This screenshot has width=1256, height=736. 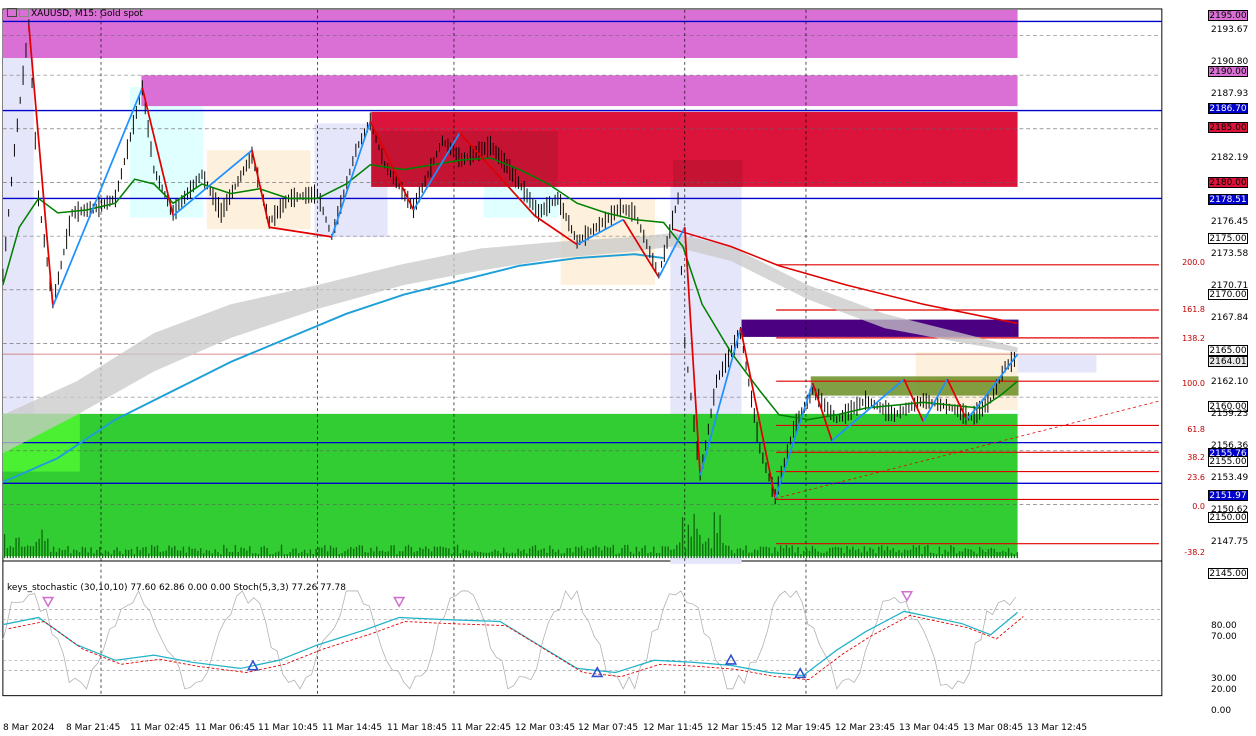 What do you see at coordinates (1224, 679) in the screenshot?
I see `stoch-level-label: 30.00` at bounding box center [1224, 679].